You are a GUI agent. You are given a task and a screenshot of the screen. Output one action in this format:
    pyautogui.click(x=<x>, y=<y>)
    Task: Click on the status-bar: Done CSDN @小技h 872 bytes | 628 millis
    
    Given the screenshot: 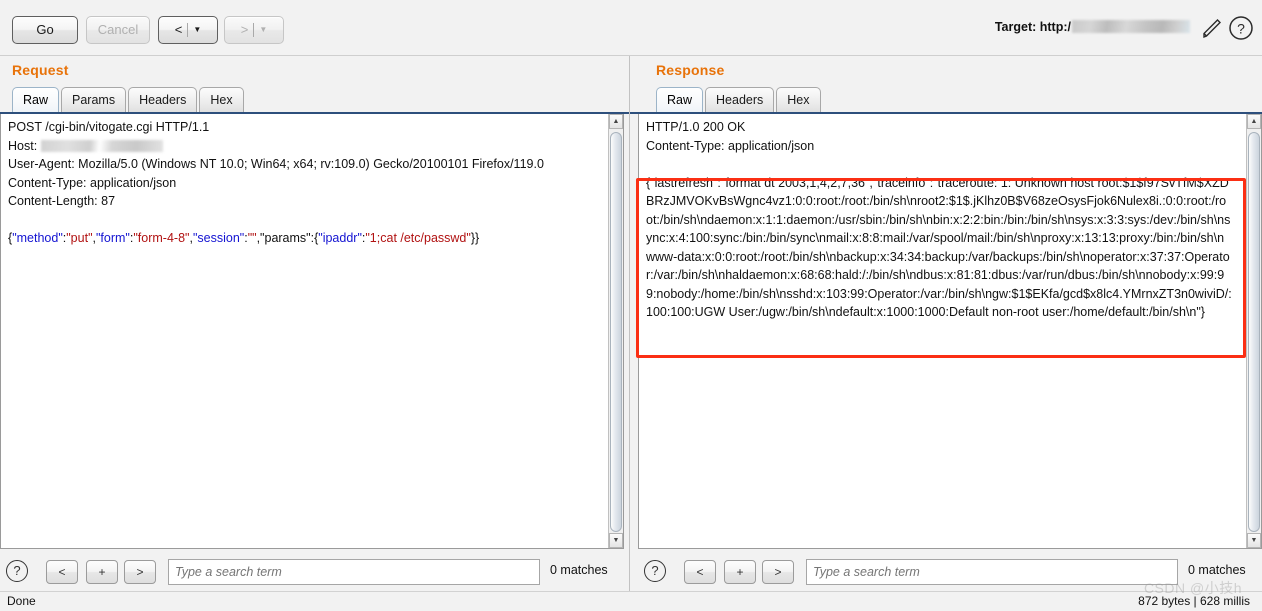 What is the action you would take?
    pyautogui.click(x=631, y=595)
    